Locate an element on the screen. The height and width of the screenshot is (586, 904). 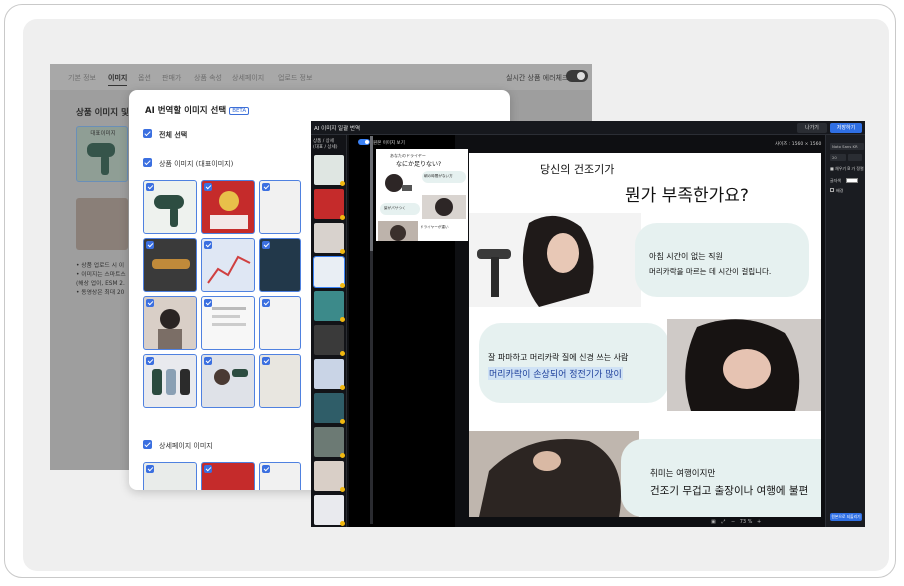
background-checkbox is located at coordinates (832, 190).